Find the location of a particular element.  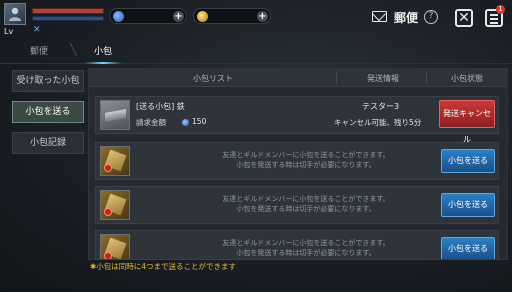

avatar is located at coordinates (15, 14).